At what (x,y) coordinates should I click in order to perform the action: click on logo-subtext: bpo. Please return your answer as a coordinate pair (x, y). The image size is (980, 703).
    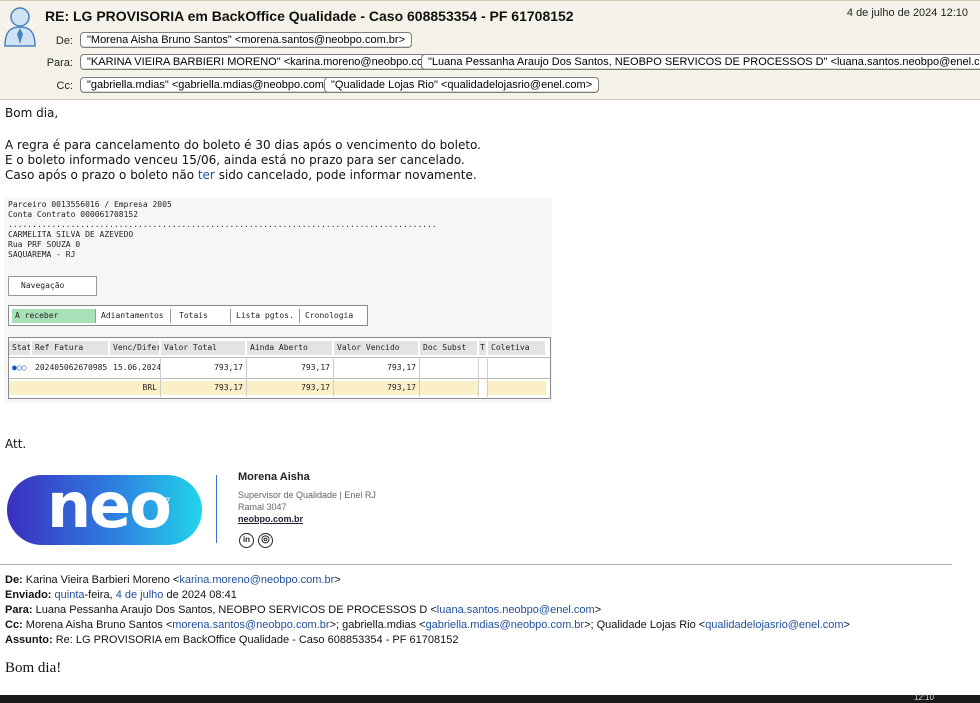
    Looking at the image, I should click on (167, 506).